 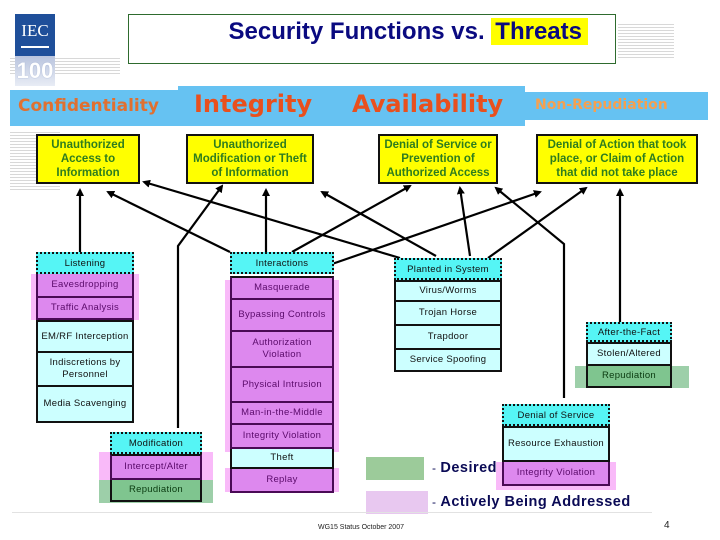 I want to click on threat-item-theft: Theft, so click(x=282, y=459).